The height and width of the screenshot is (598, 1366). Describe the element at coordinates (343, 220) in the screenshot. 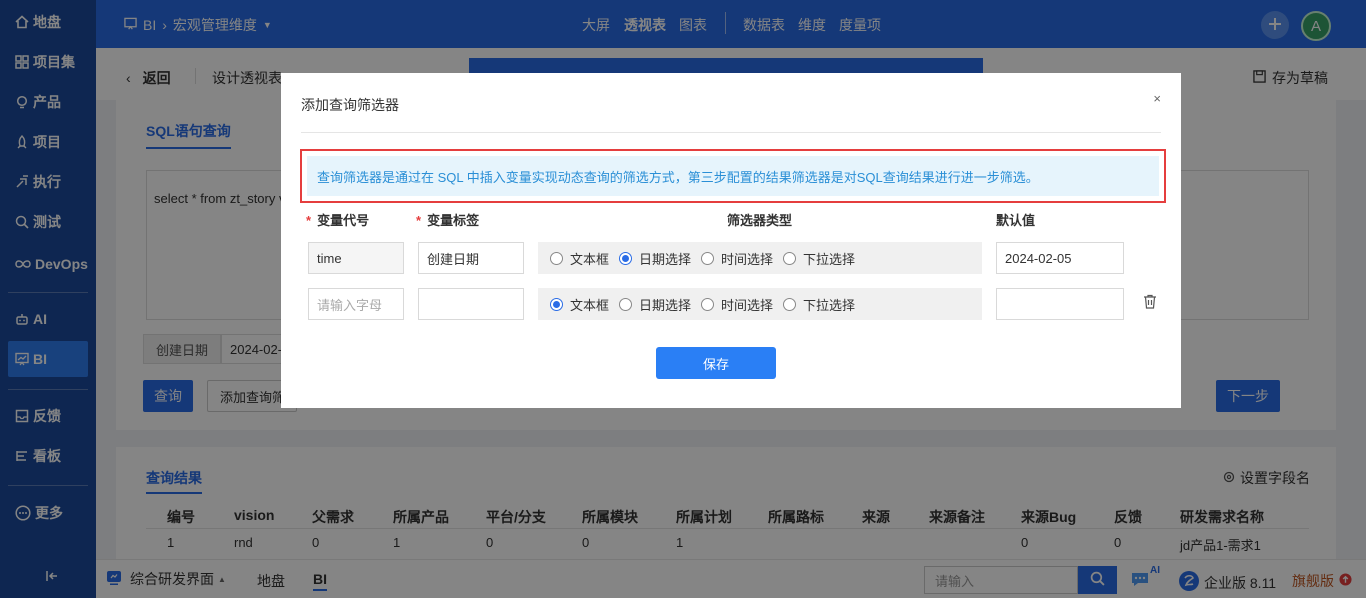

I see `header-label: 变量代号` at that location.